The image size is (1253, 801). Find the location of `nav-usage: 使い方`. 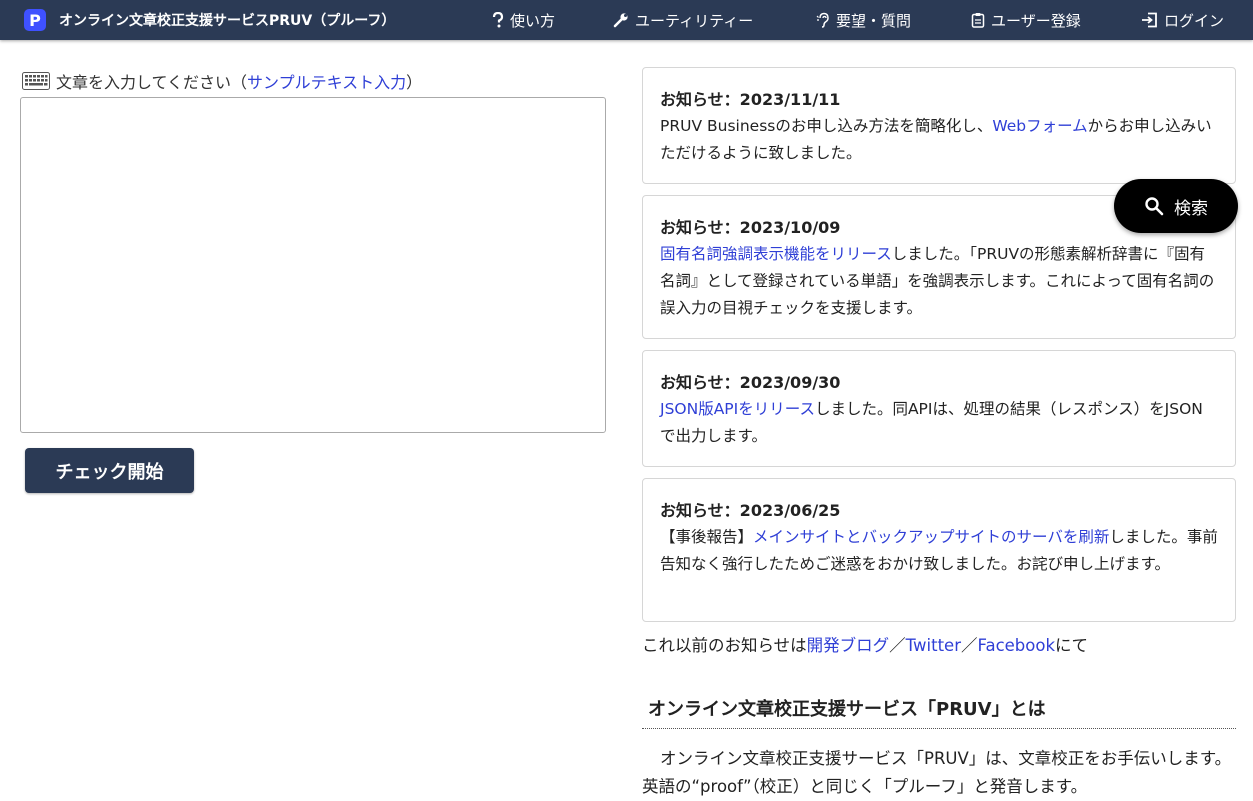

nav-usage: 使い方 is located at coordinates (523, 20).